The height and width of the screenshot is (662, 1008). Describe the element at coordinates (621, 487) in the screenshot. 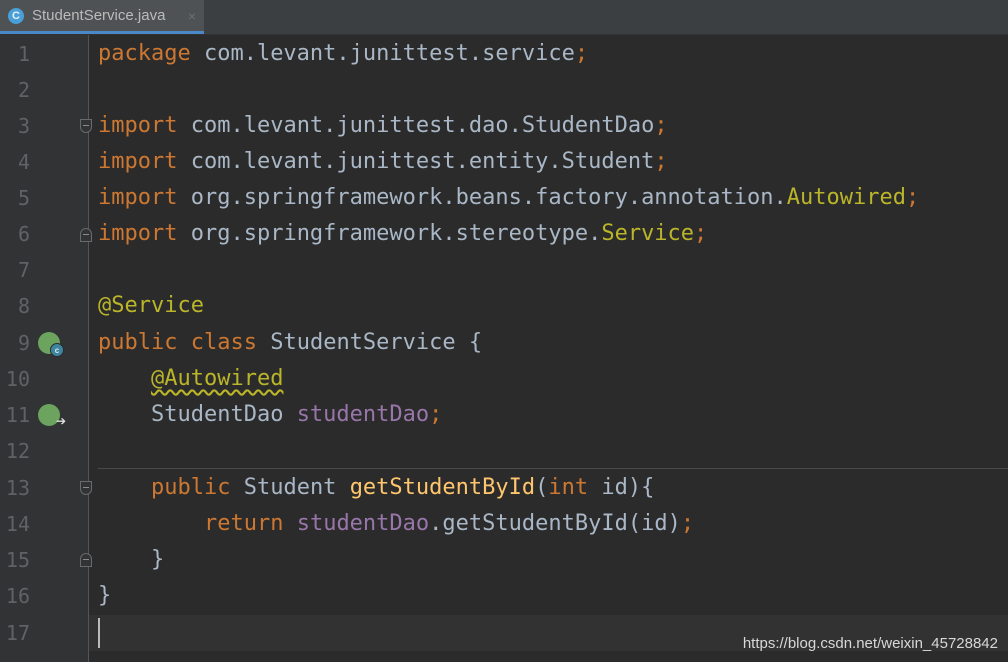

I see `param: id){` at that location.